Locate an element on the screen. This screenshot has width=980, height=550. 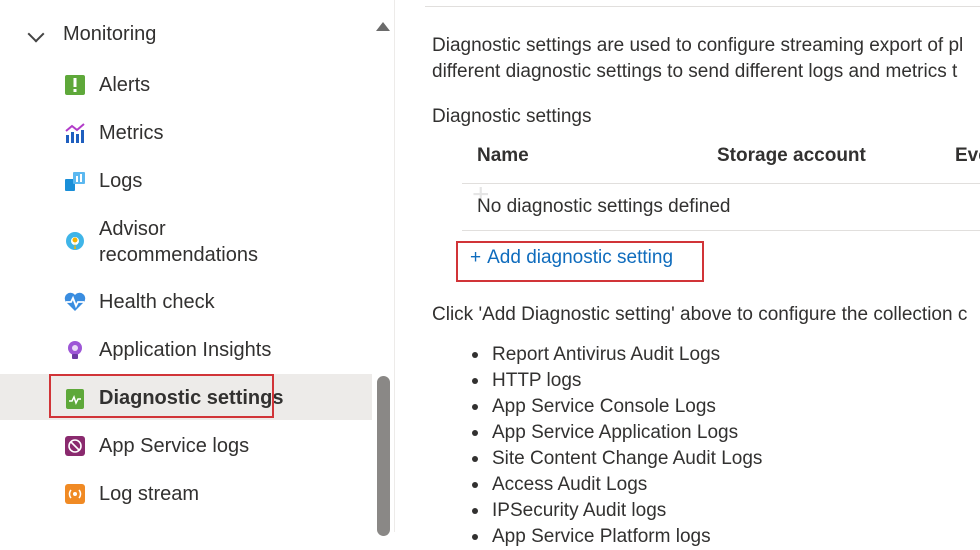
chevron-down-icon is located at coordinates (36, 34).